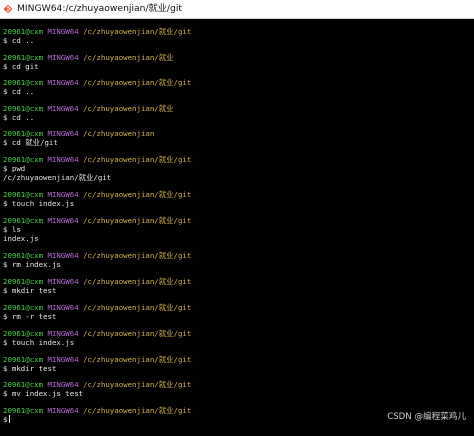  I want to click on command-line: $ cd git, so click(21, 66).